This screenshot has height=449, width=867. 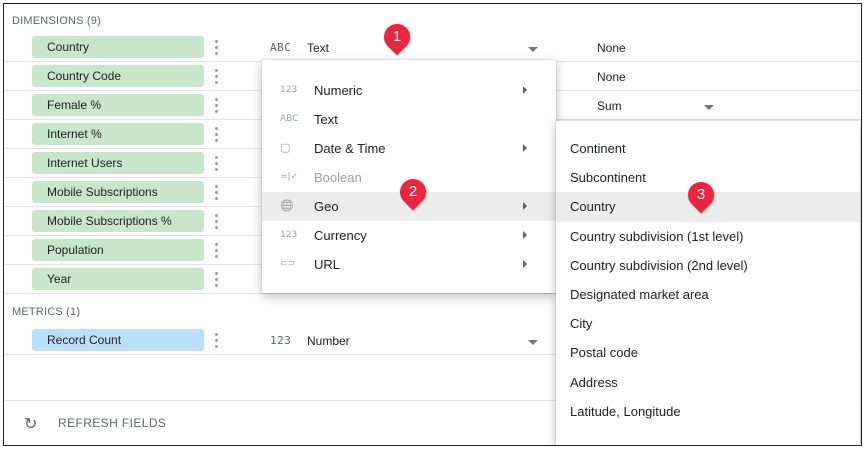 What do you see at coordinates (327, 264) in the screenshot?
I see `menu-item-label: URL` at bounding box center [327, 264].